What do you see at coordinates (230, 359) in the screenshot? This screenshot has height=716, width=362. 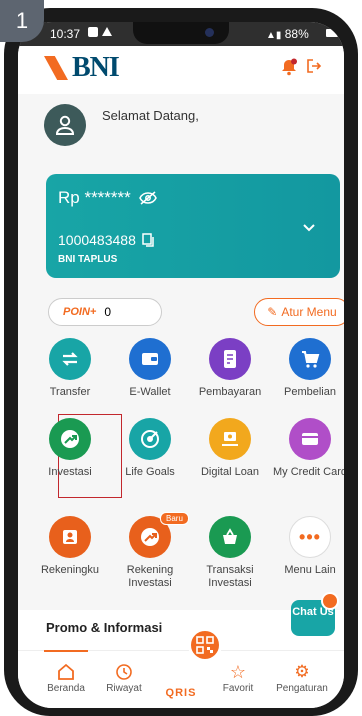 I see `bill-icon` at bounding box center [230, 359].